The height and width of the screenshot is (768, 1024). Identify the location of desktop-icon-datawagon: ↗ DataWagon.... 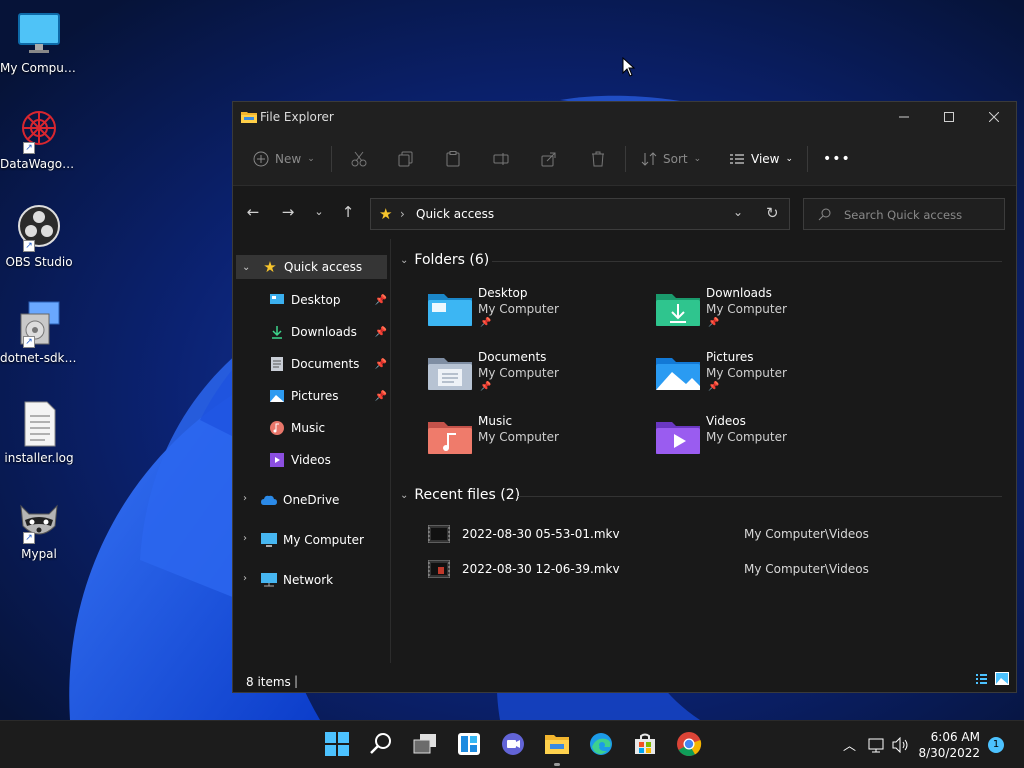
(39, 138).